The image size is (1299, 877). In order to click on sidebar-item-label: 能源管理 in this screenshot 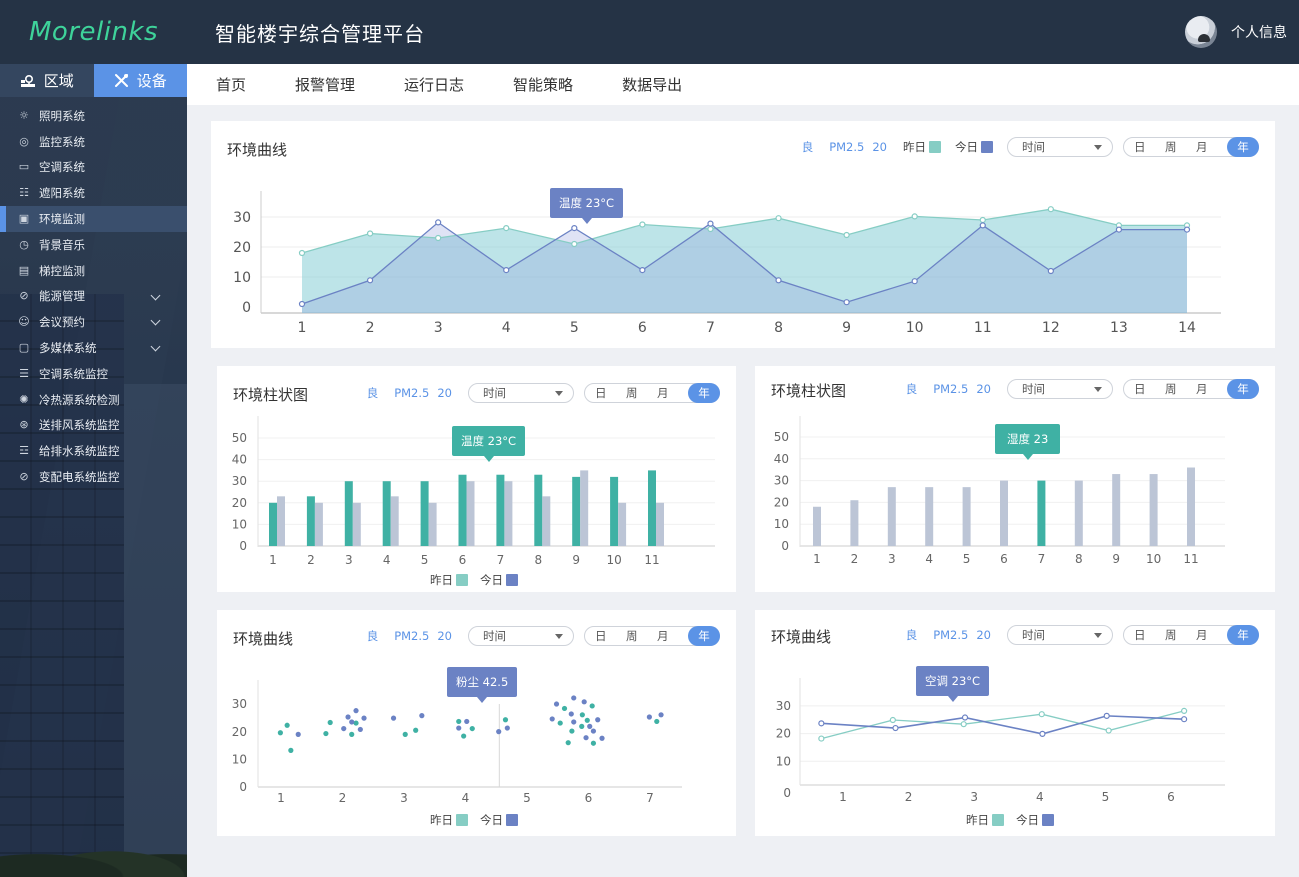, I will do `click(62, 296)`.